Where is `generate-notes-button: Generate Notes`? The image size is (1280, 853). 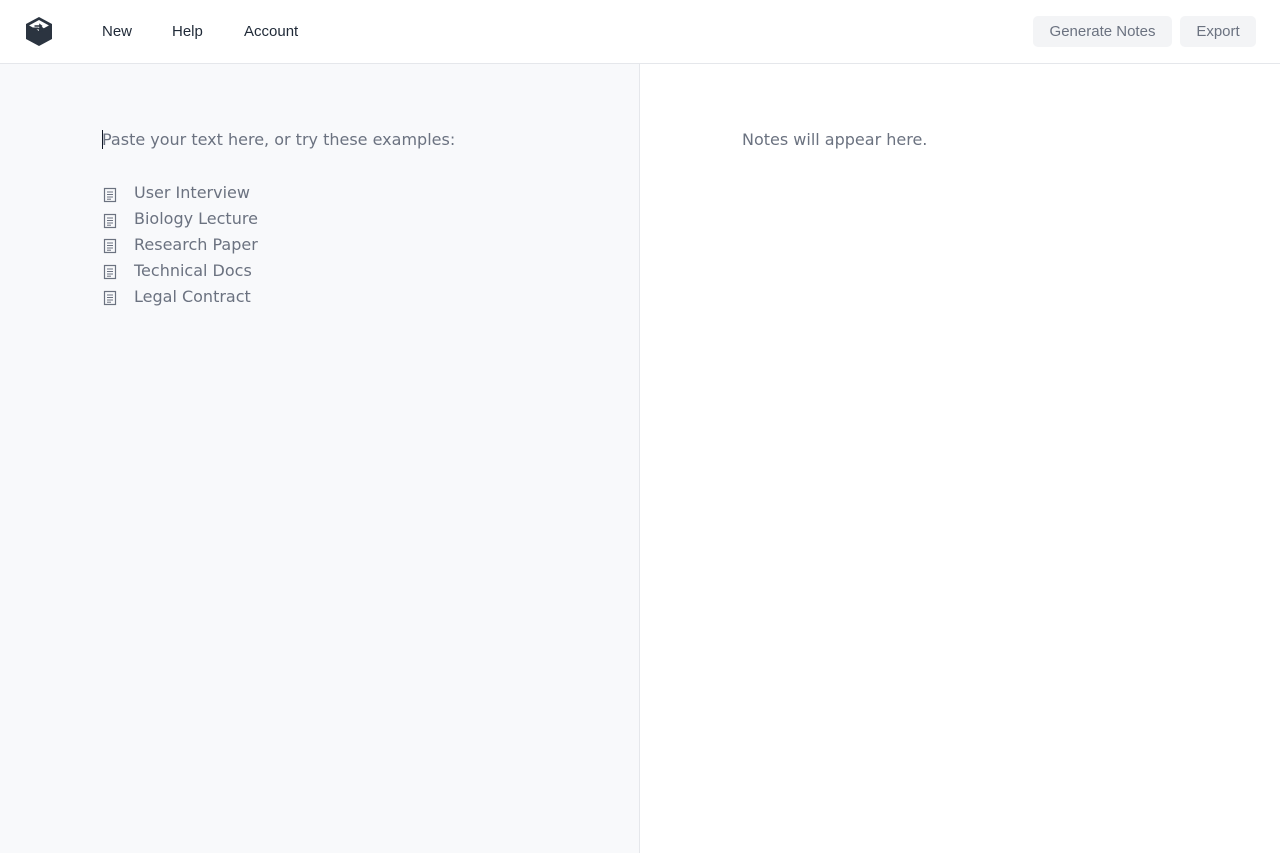
generate-notes-button: Generate Notes is located at coordinates (1102, 31).